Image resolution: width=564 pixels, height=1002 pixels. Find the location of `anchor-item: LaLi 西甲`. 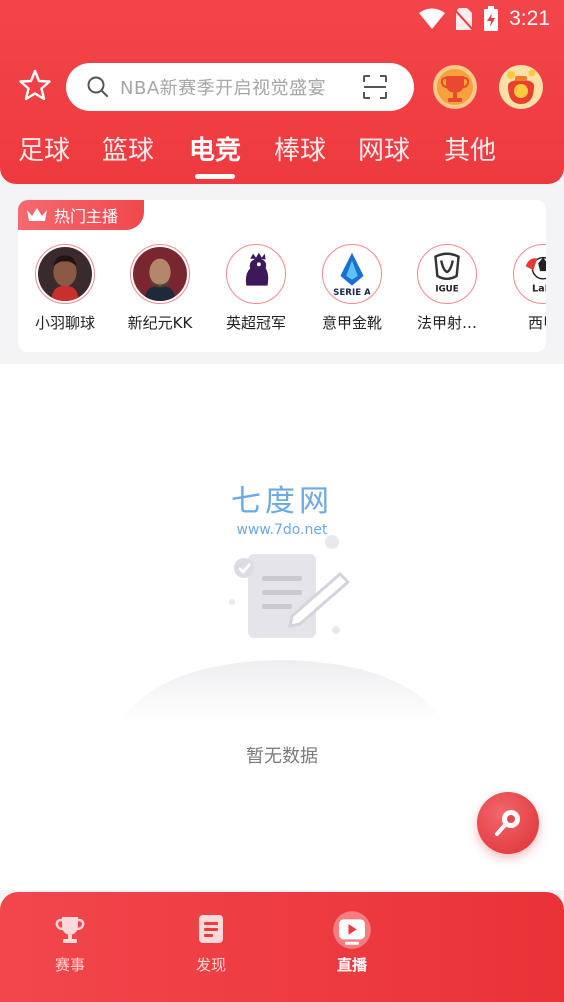

anchor-item: LaLi 西甲 is located at coordinates (522, 288).